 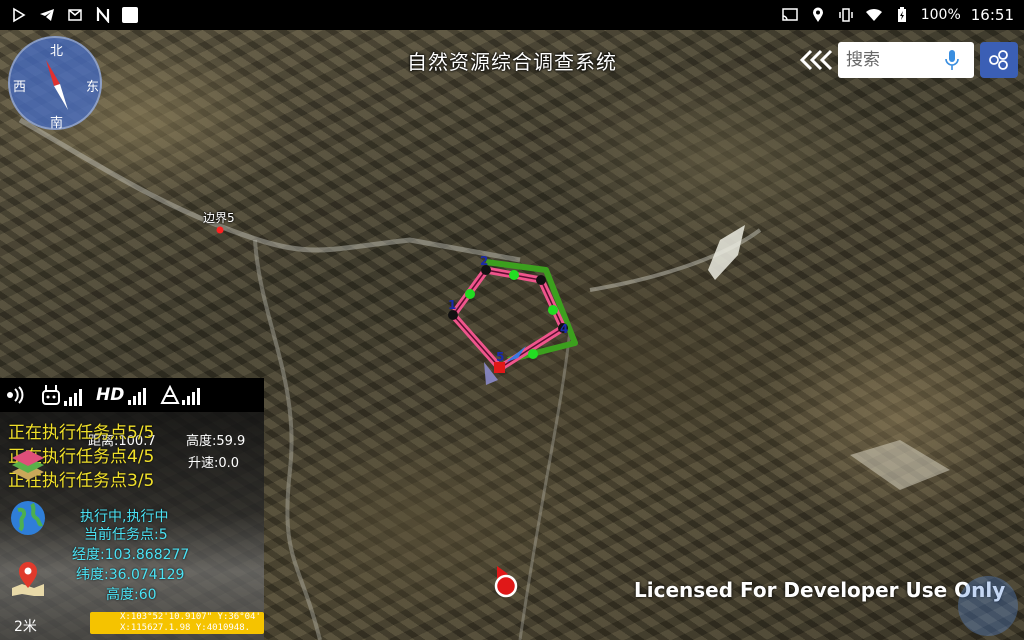 What do you see at coordinates (131, 555) in the screenshot?
I see `longitude-readout: 经度:103.868277` at bounding box center [131, 555].